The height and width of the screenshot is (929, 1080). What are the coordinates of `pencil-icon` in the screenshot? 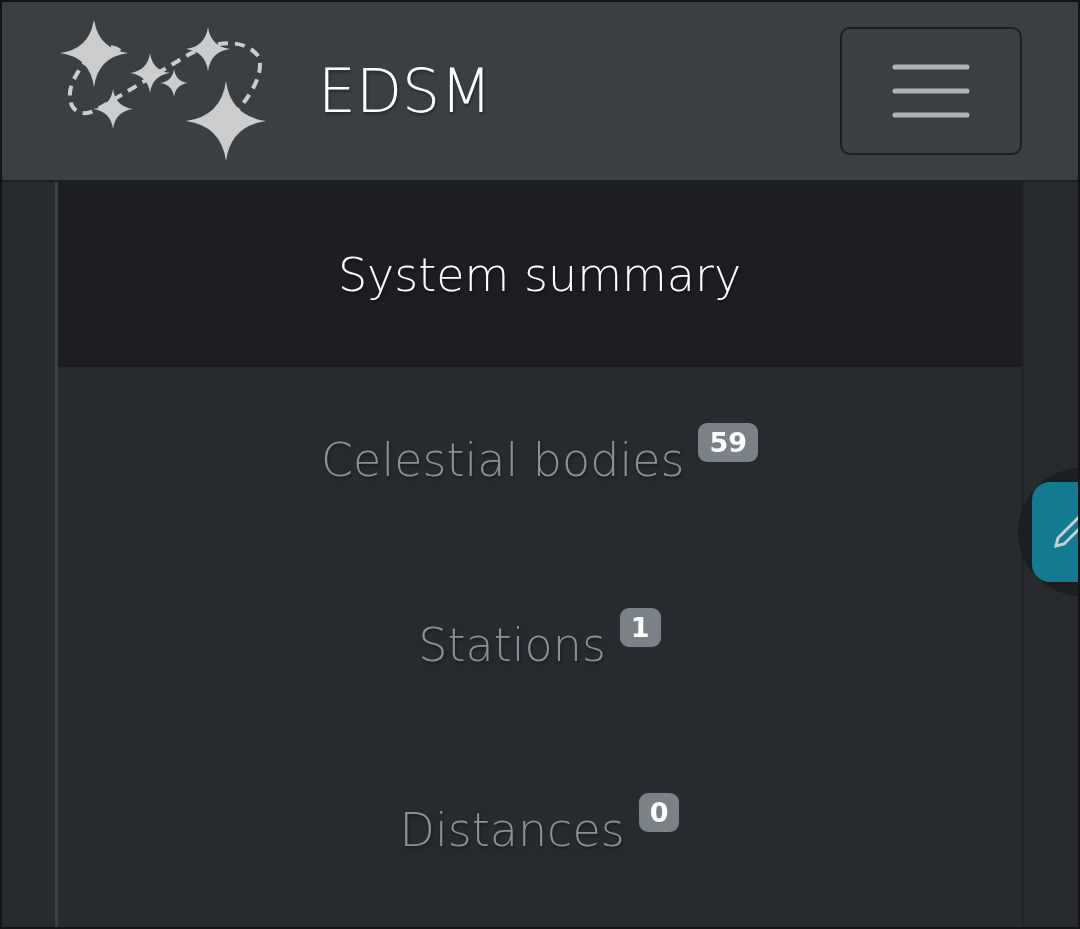 It's located at (1065, 532).